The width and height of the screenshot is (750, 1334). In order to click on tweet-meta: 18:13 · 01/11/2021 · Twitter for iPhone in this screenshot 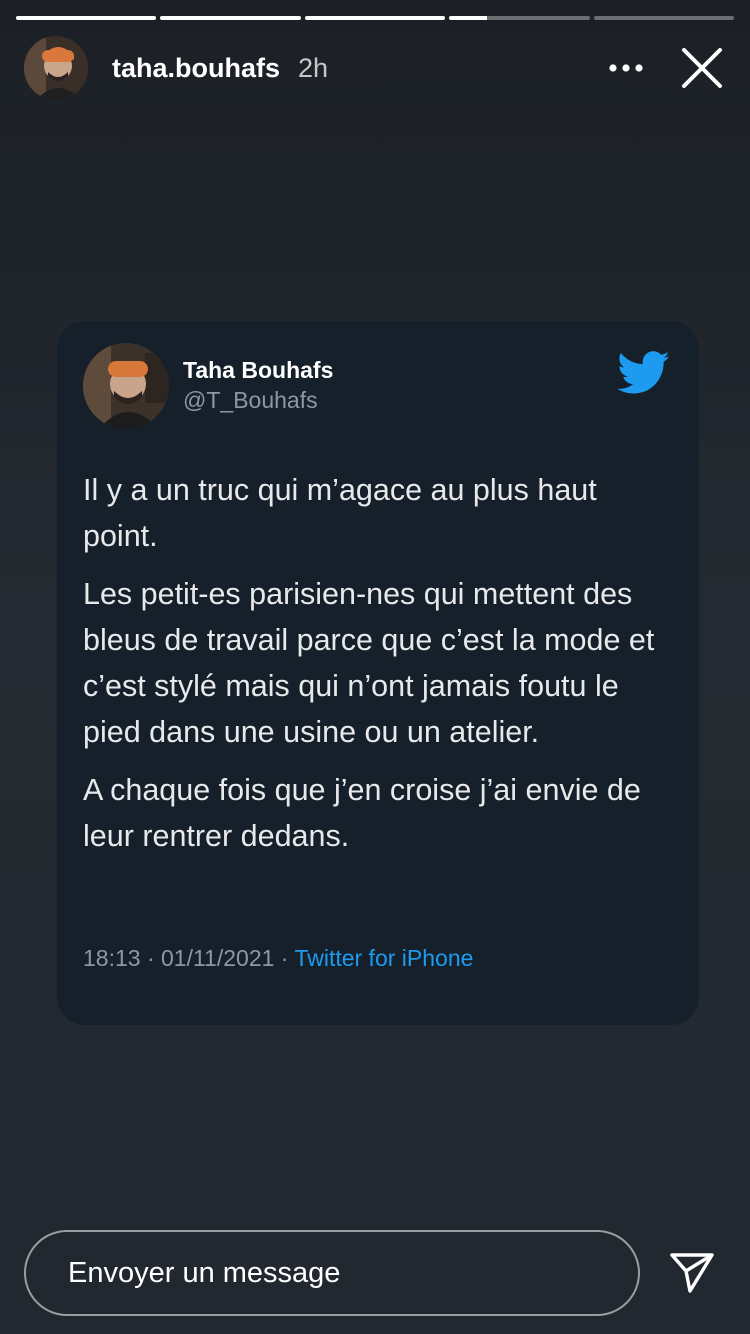, I will do `click(278, 958)`.